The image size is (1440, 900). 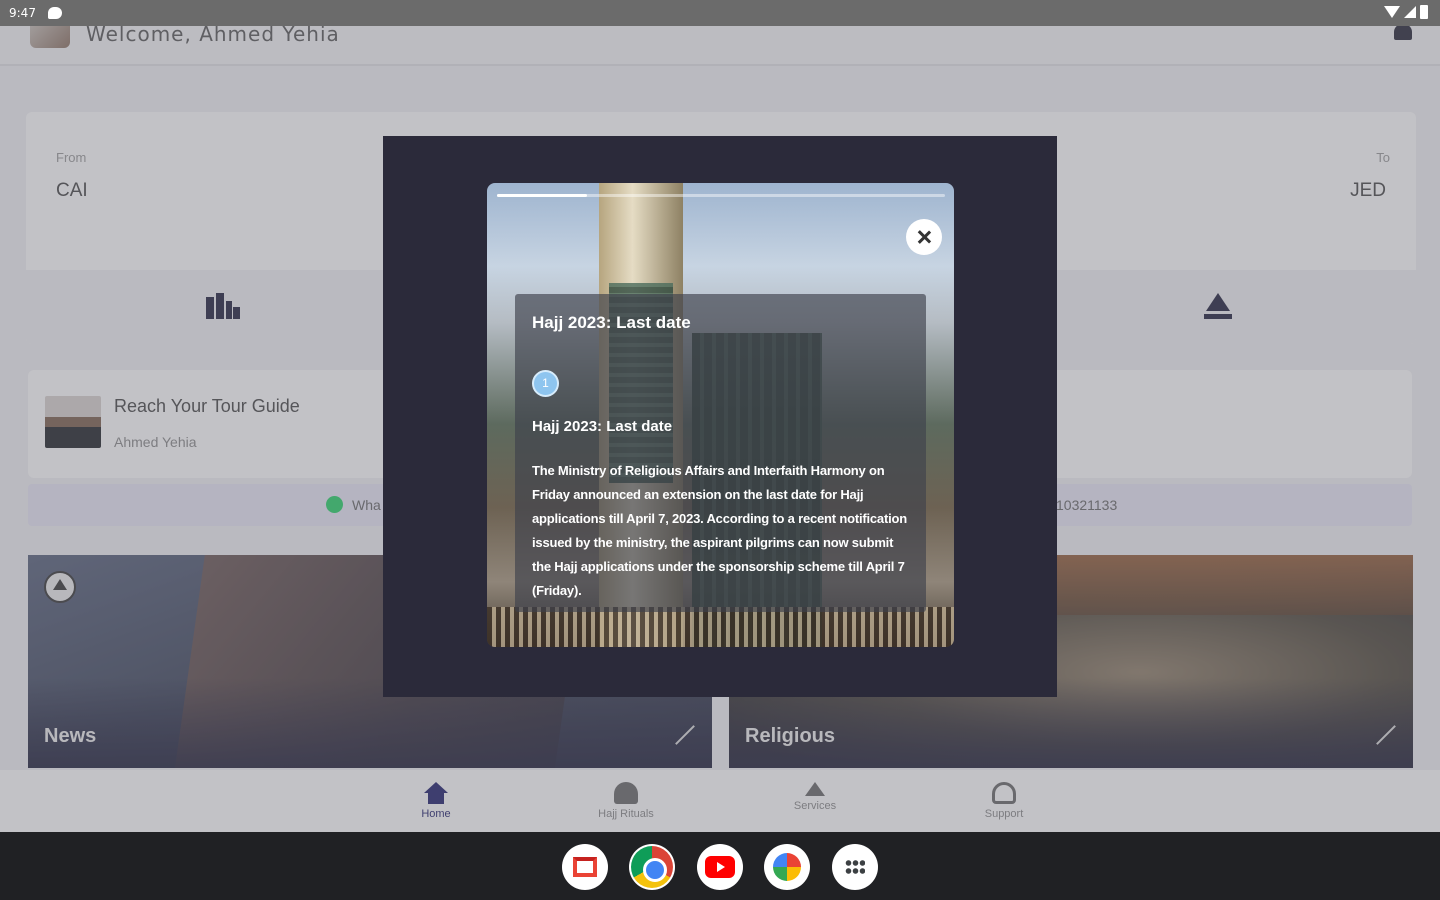 I want to click on gmail-icon, so click(x=585, y=867).